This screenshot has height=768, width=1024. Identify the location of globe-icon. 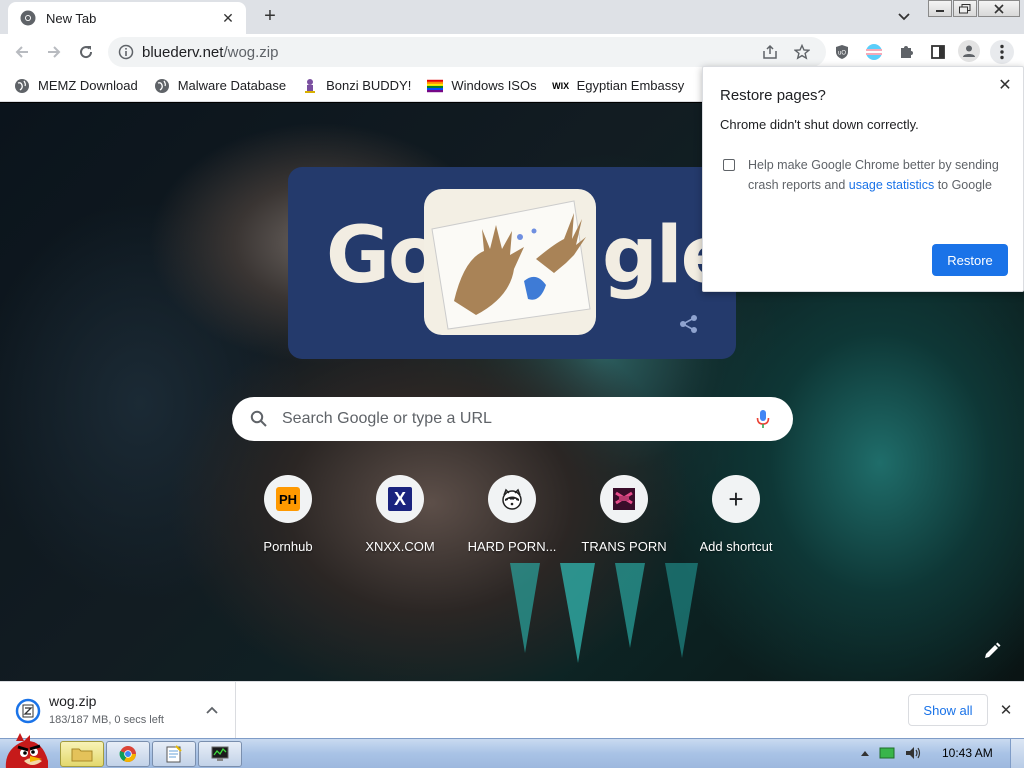
(162, 86).